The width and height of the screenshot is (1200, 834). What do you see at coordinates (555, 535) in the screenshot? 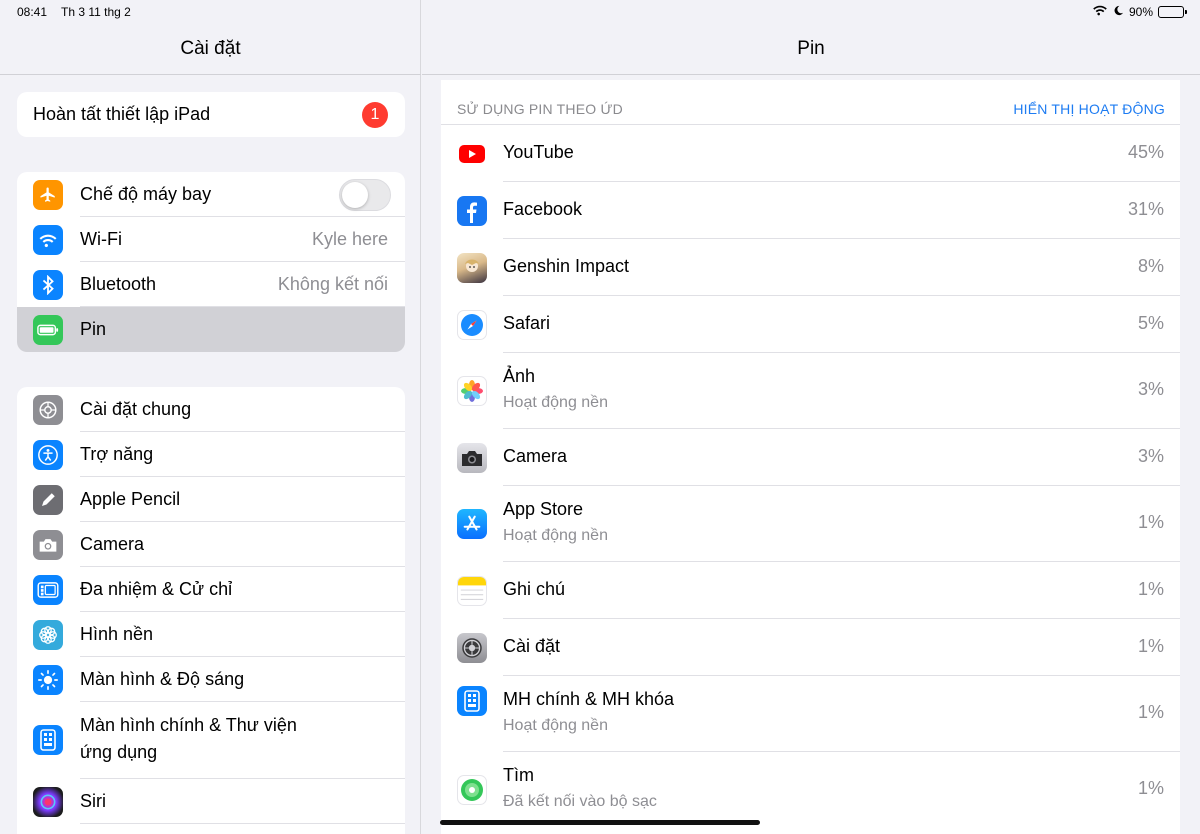
I see `app-activity-note: Hoạt động nền` at bounding box center [555, 535].